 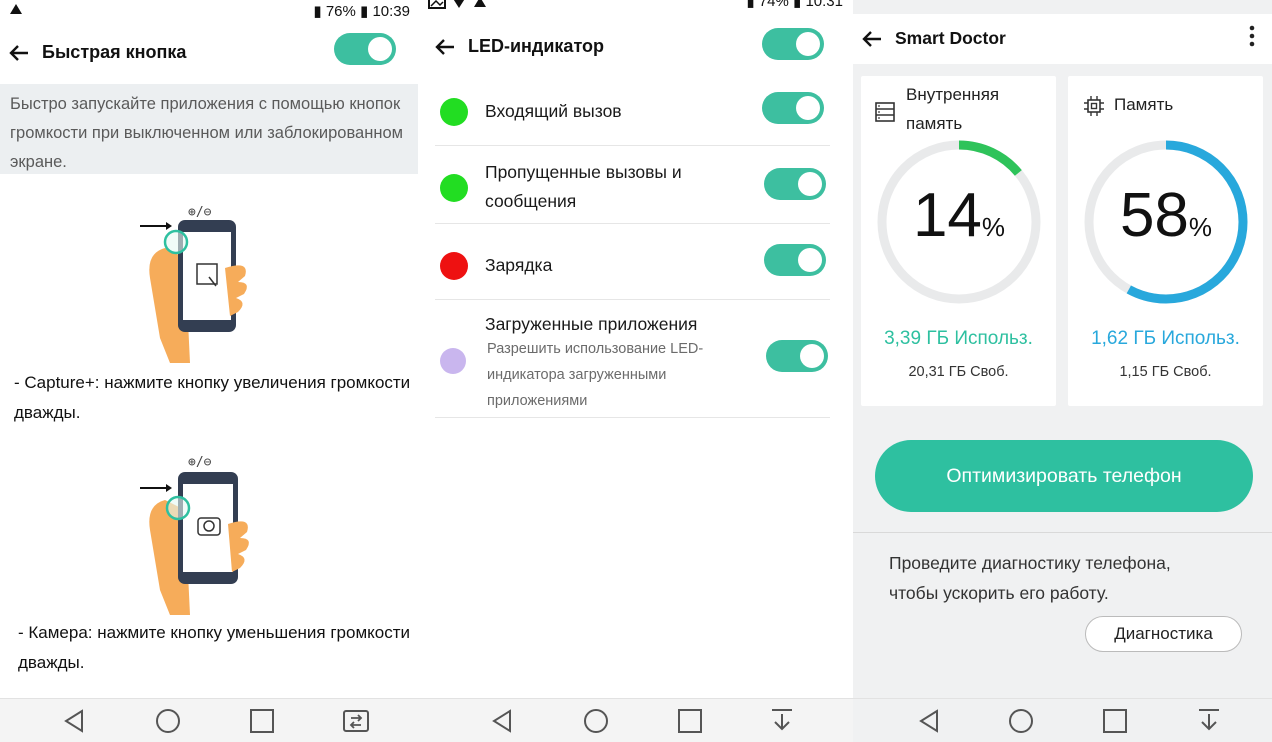 I want to click on percent-value: 58, so click(x=1154, y=215).